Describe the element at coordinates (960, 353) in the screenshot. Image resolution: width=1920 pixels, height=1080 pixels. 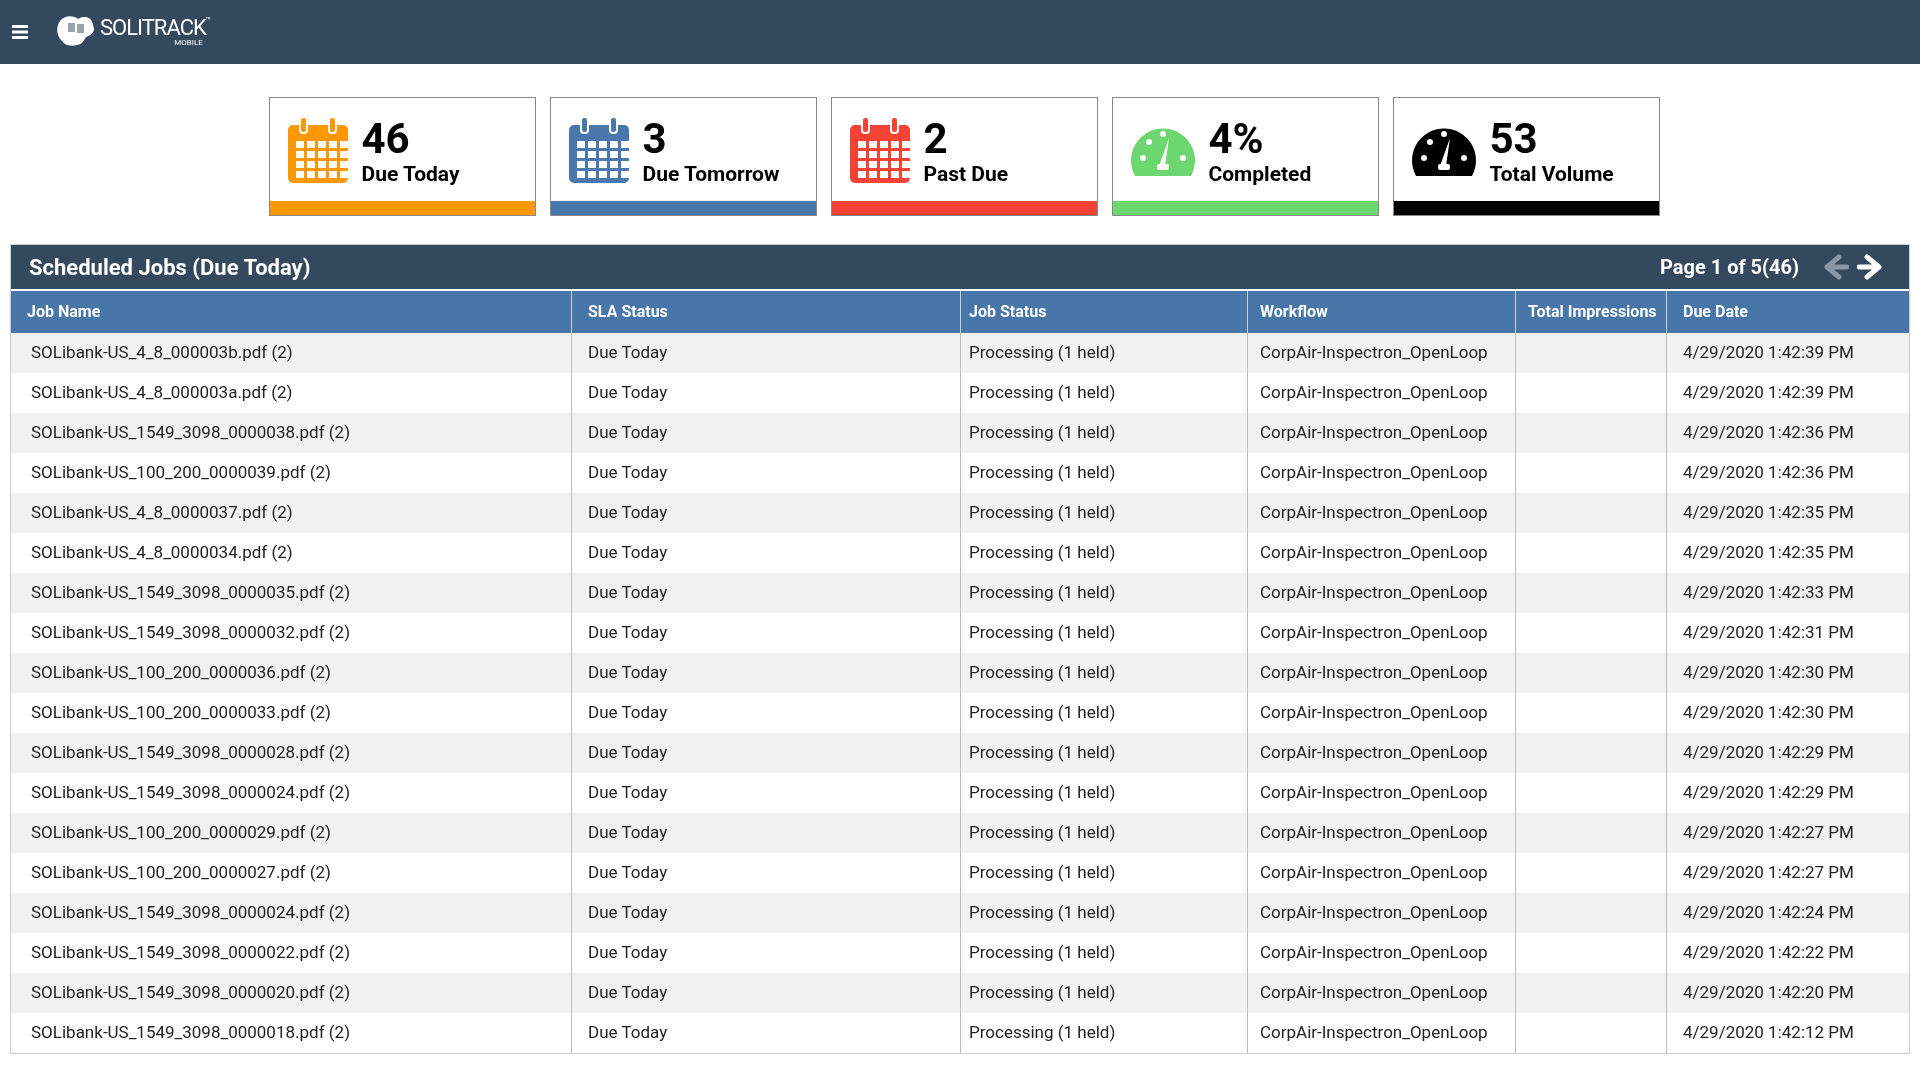
I see `table-row: SOLibank-US_4_8_000003b.pdf (2) Due Today Processing (1 held) CorpAir-Inspectron_OpenLoop 4/29/2020 1:42:39 PM` at that location.